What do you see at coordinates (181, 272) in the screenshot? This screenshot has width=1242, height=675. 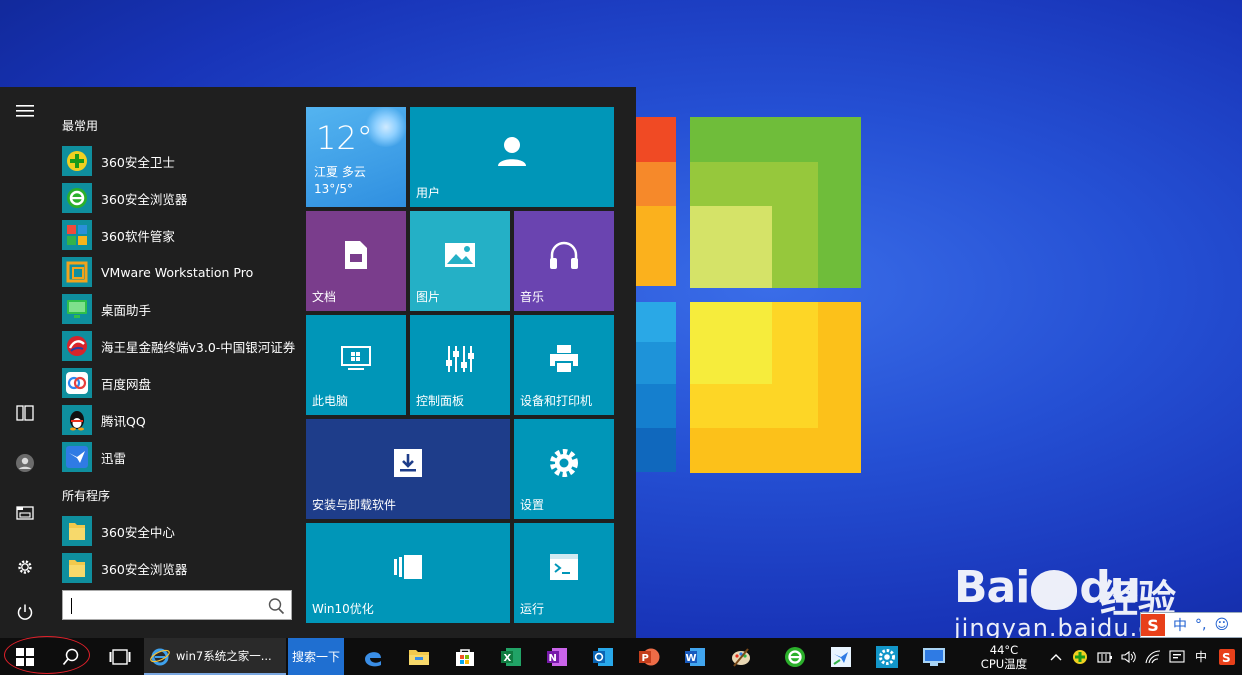 I see `app-vmware: VMware Workstation Pro` at bounding box center [181, 272].